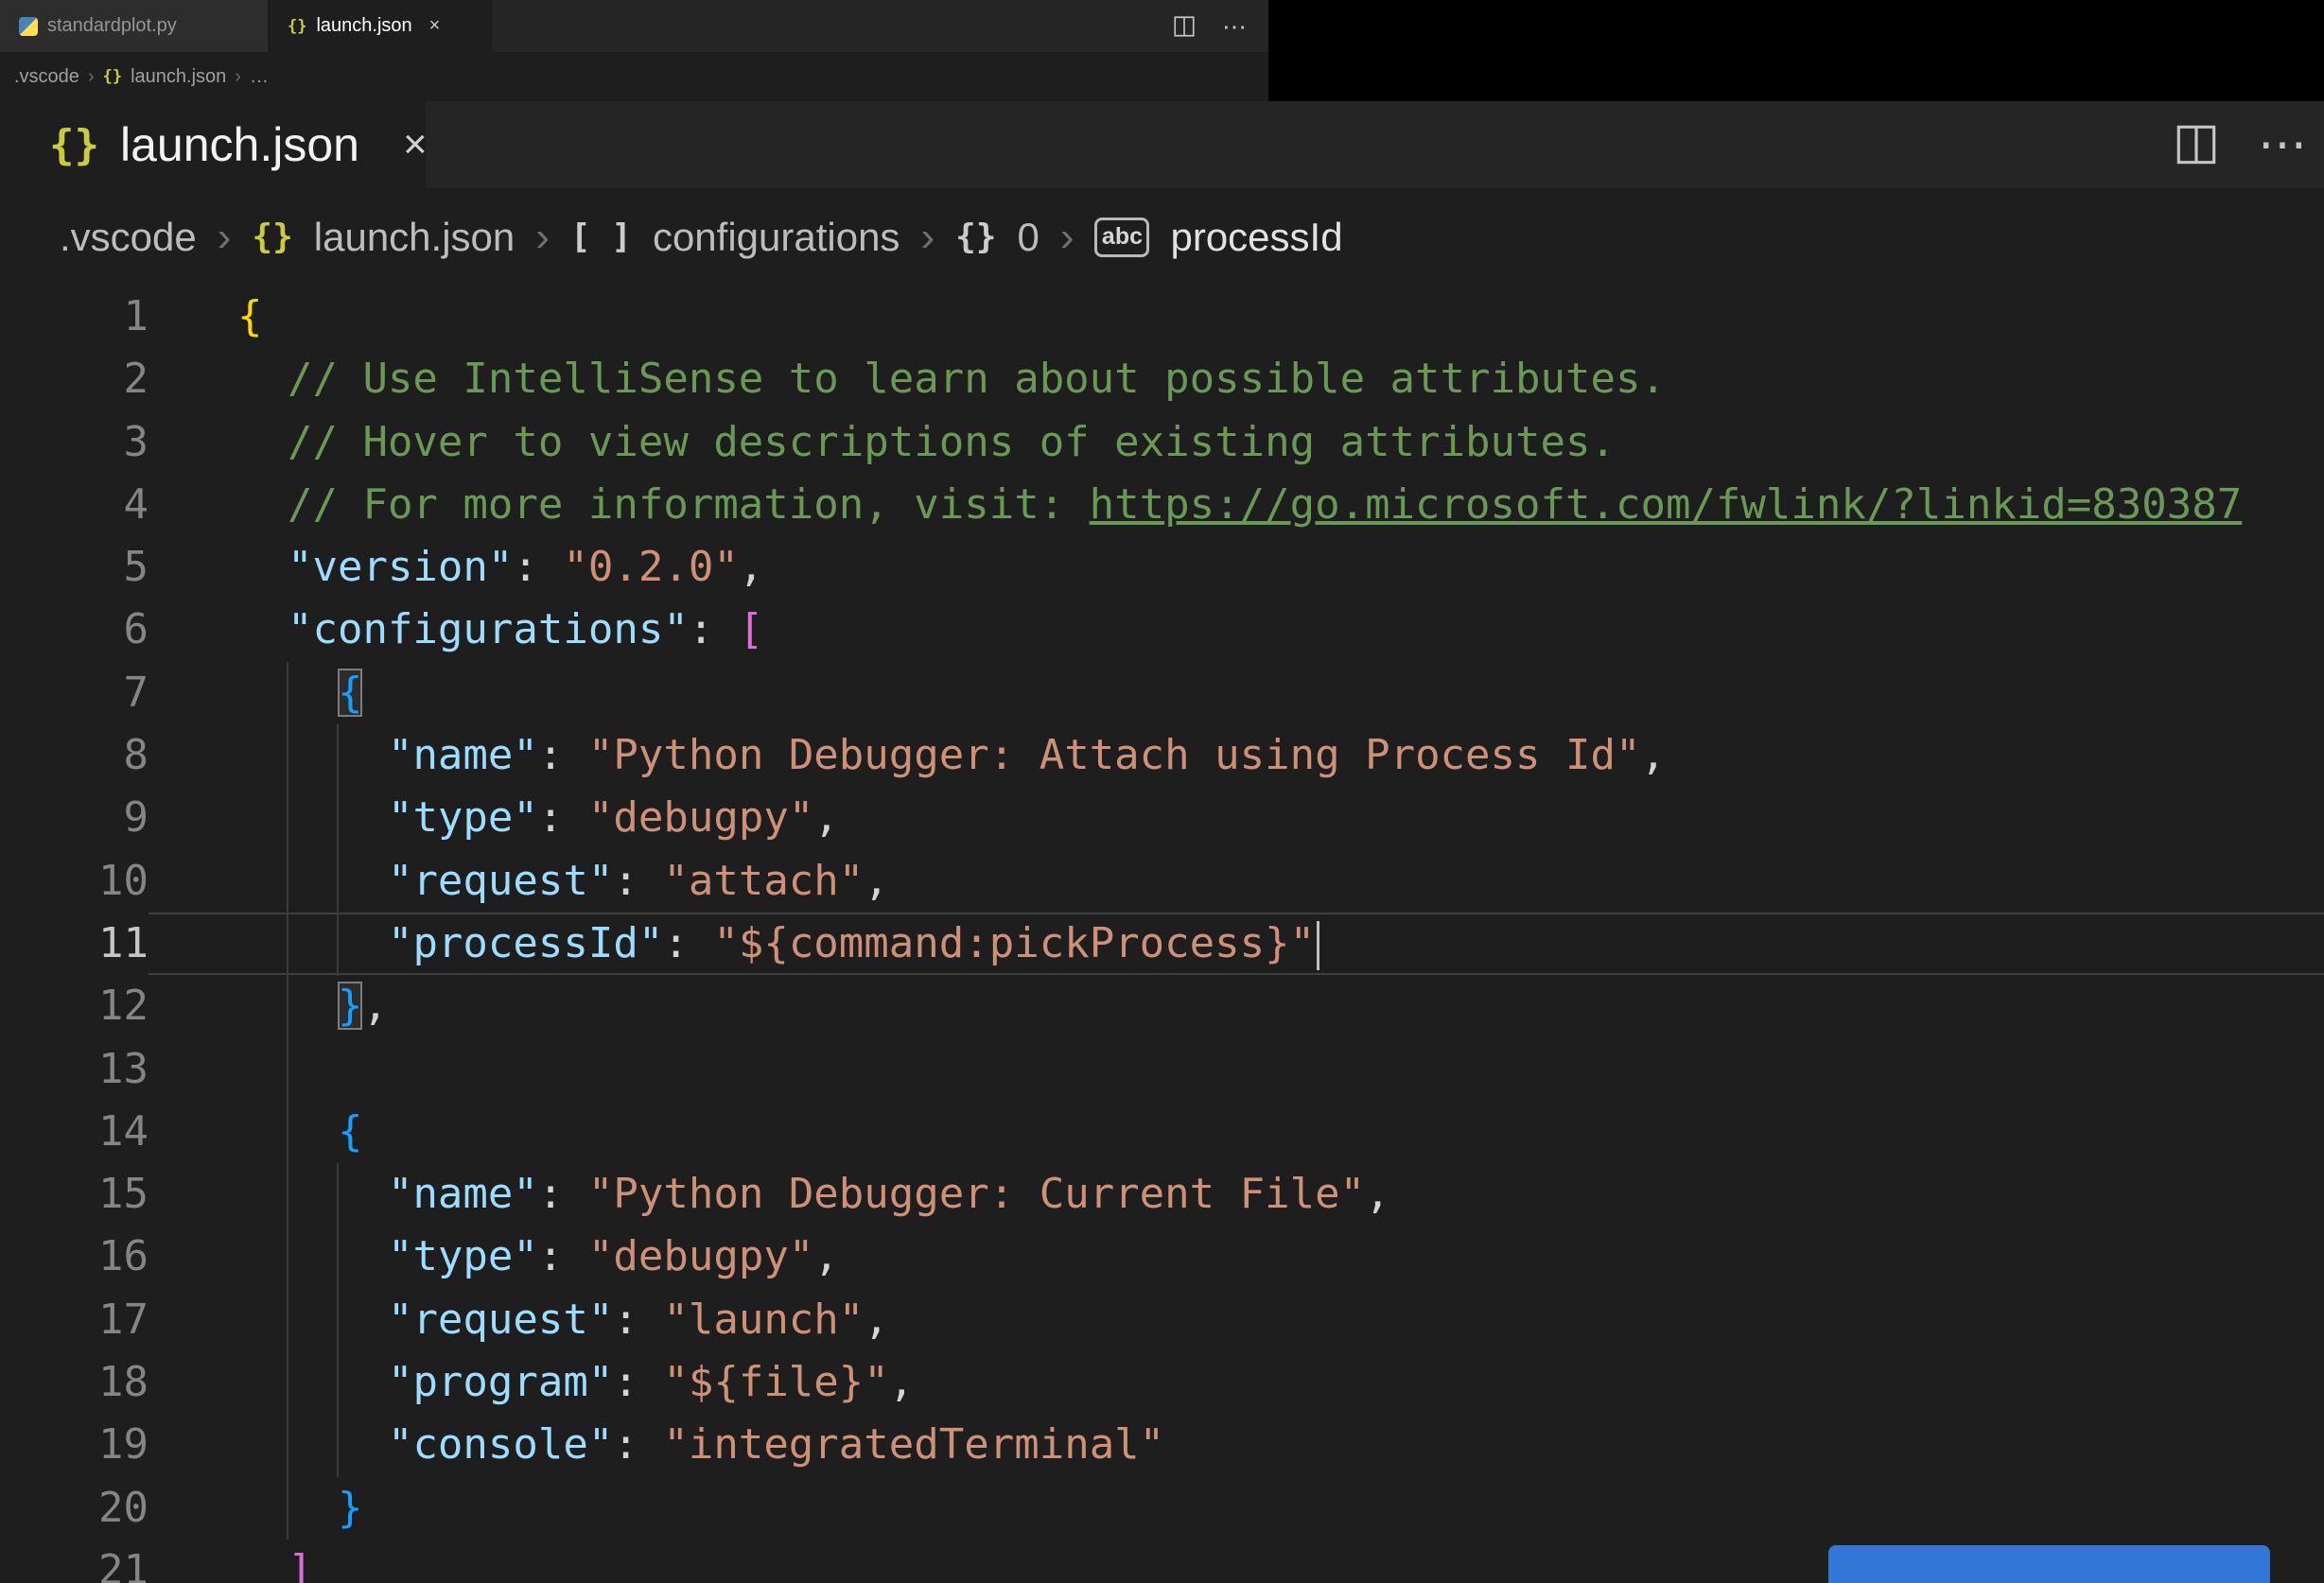 The width and height of the screenshot is (2324, 1583). I want to click on line-number: 15, so click(74, 1194).